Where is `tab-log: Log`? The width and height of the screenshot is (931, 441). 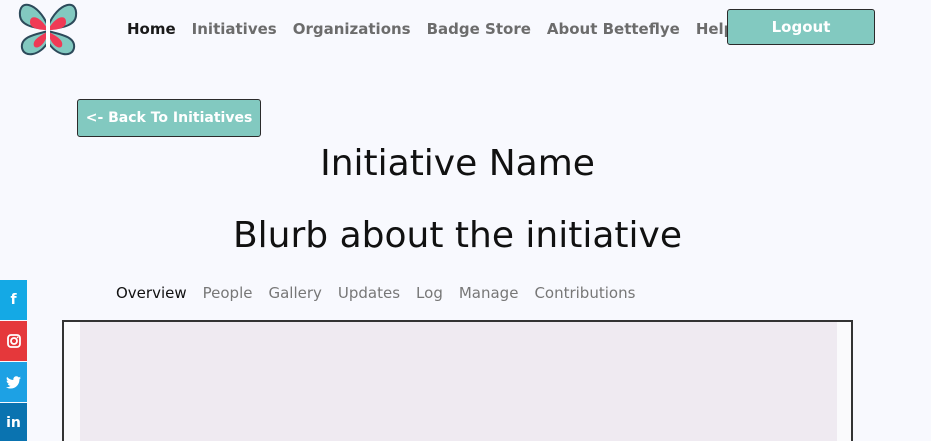
tab-log: Log is located at coordinates (429, 293).